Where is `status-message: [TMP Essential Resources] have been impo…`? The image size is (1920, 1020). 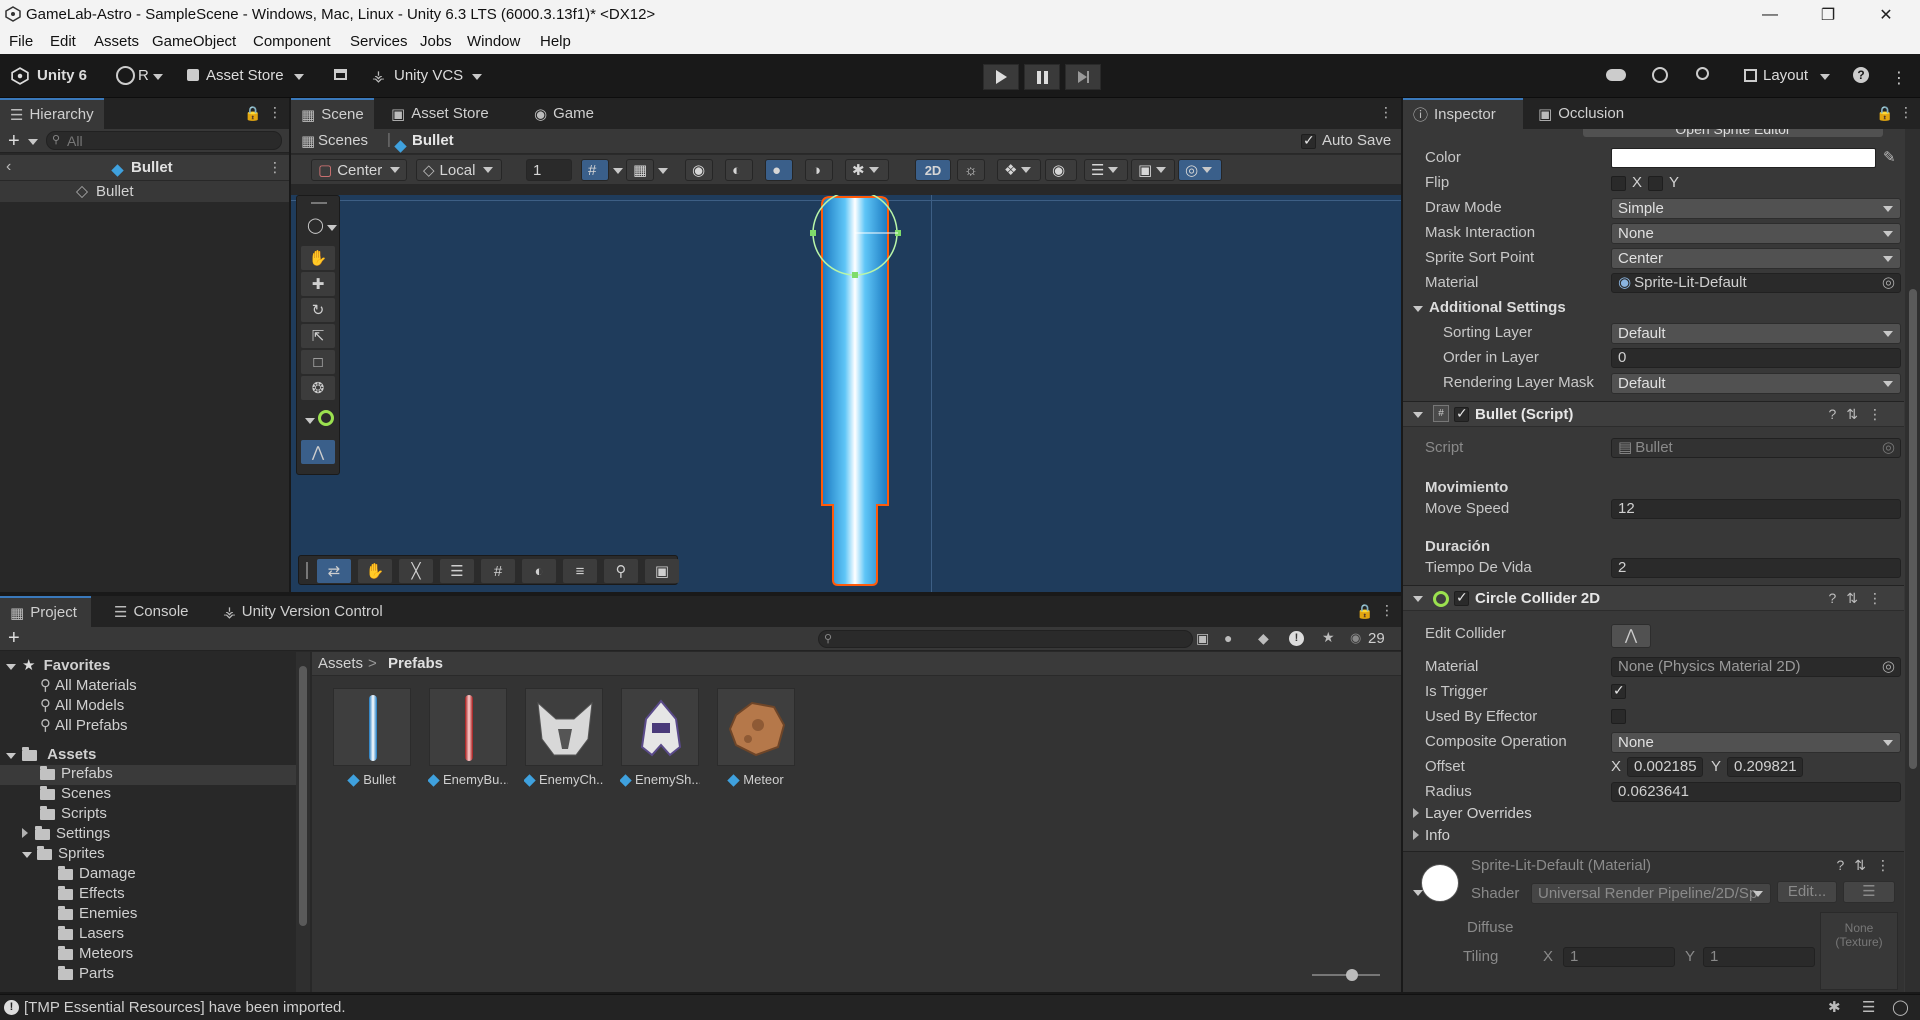
status-message: [TMP Essential Resources] have been impo… is located at coordinates (185, 1007).